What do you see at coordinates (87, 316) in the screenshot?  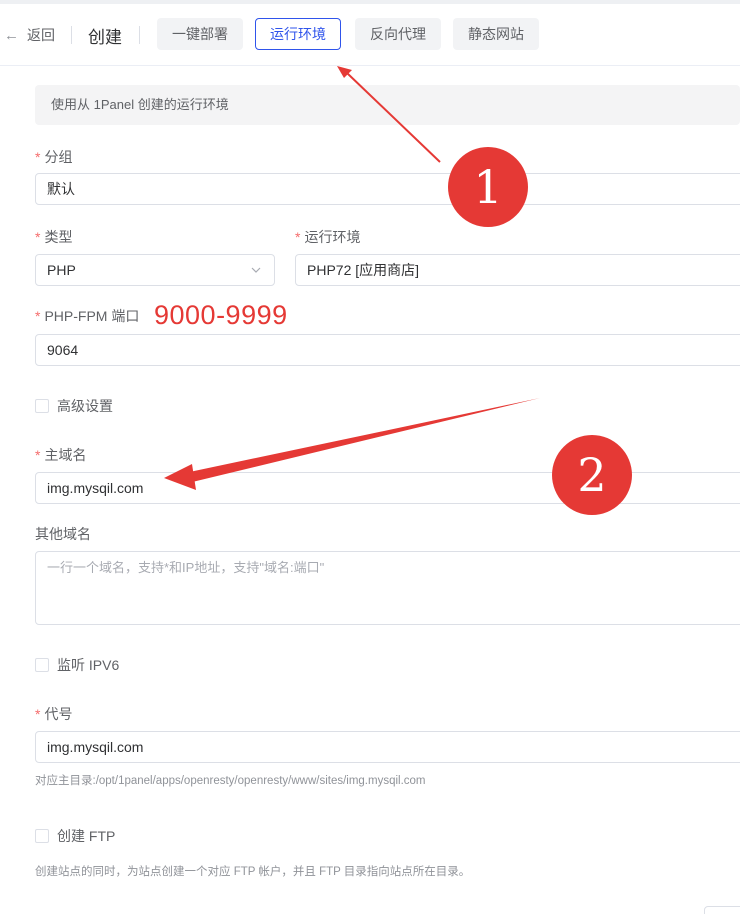 I see `fpm-port-label: * PHP-FPM 端口` at bounding box center [87, 316].